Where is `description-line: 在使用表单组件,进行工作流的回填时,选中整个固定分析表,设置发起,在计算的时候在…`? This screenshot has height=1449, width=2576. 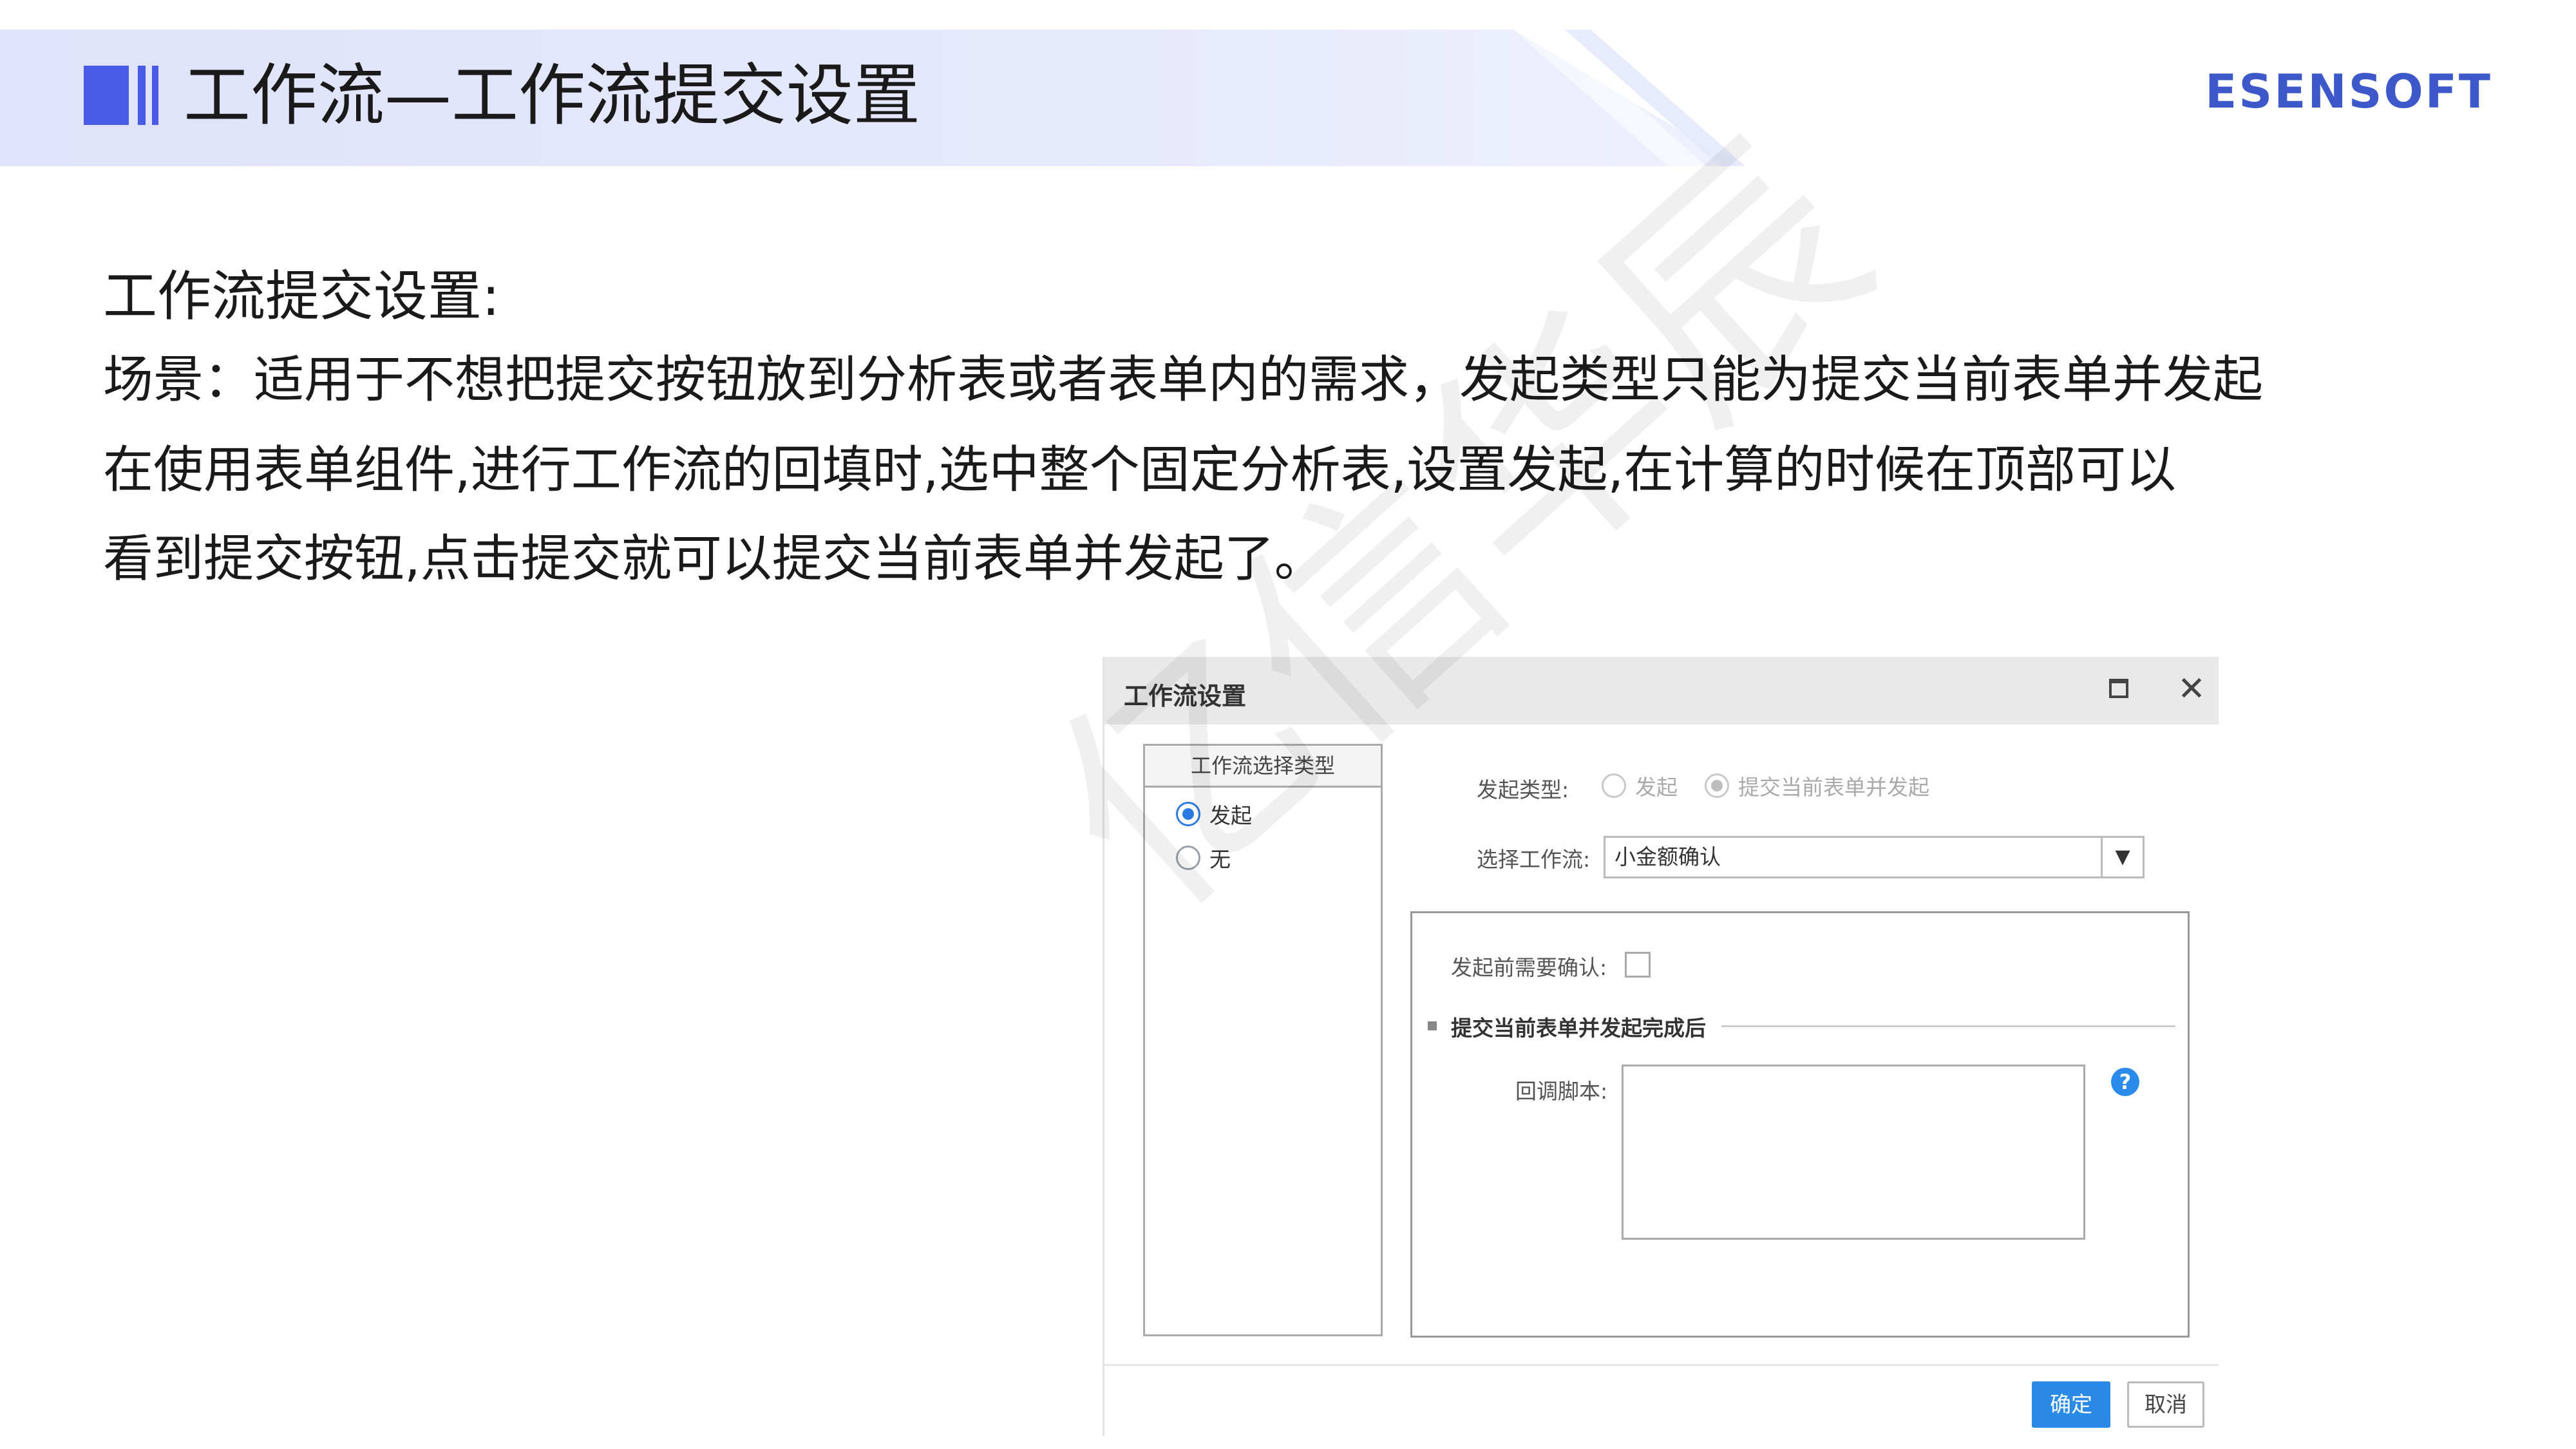
description-line: 在使用表单组件,进行工作流的回填时,选中整个固定分析表,设置发起,在计算的时候在… is located at coordinates (1140, 470).